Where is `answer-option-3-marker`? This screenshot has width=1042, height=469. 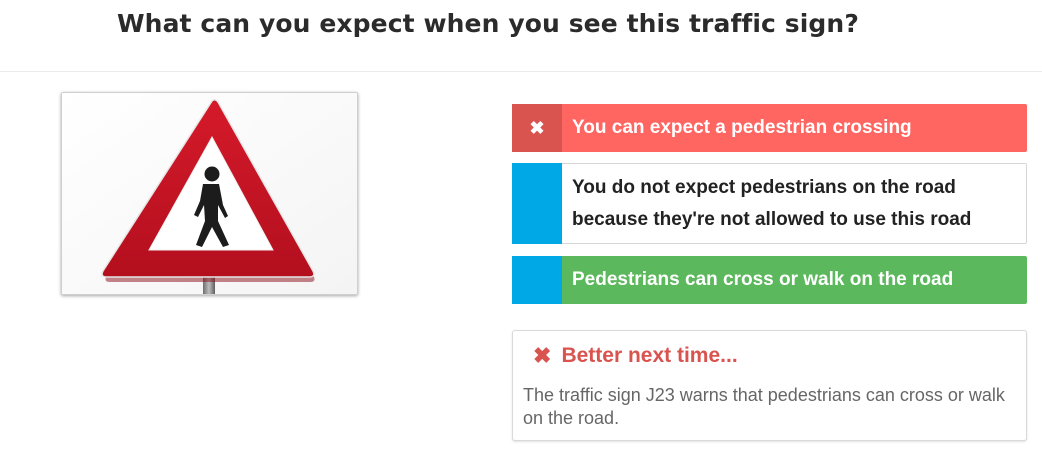
answer-option-3-marker is located at coordinates (537, 280).